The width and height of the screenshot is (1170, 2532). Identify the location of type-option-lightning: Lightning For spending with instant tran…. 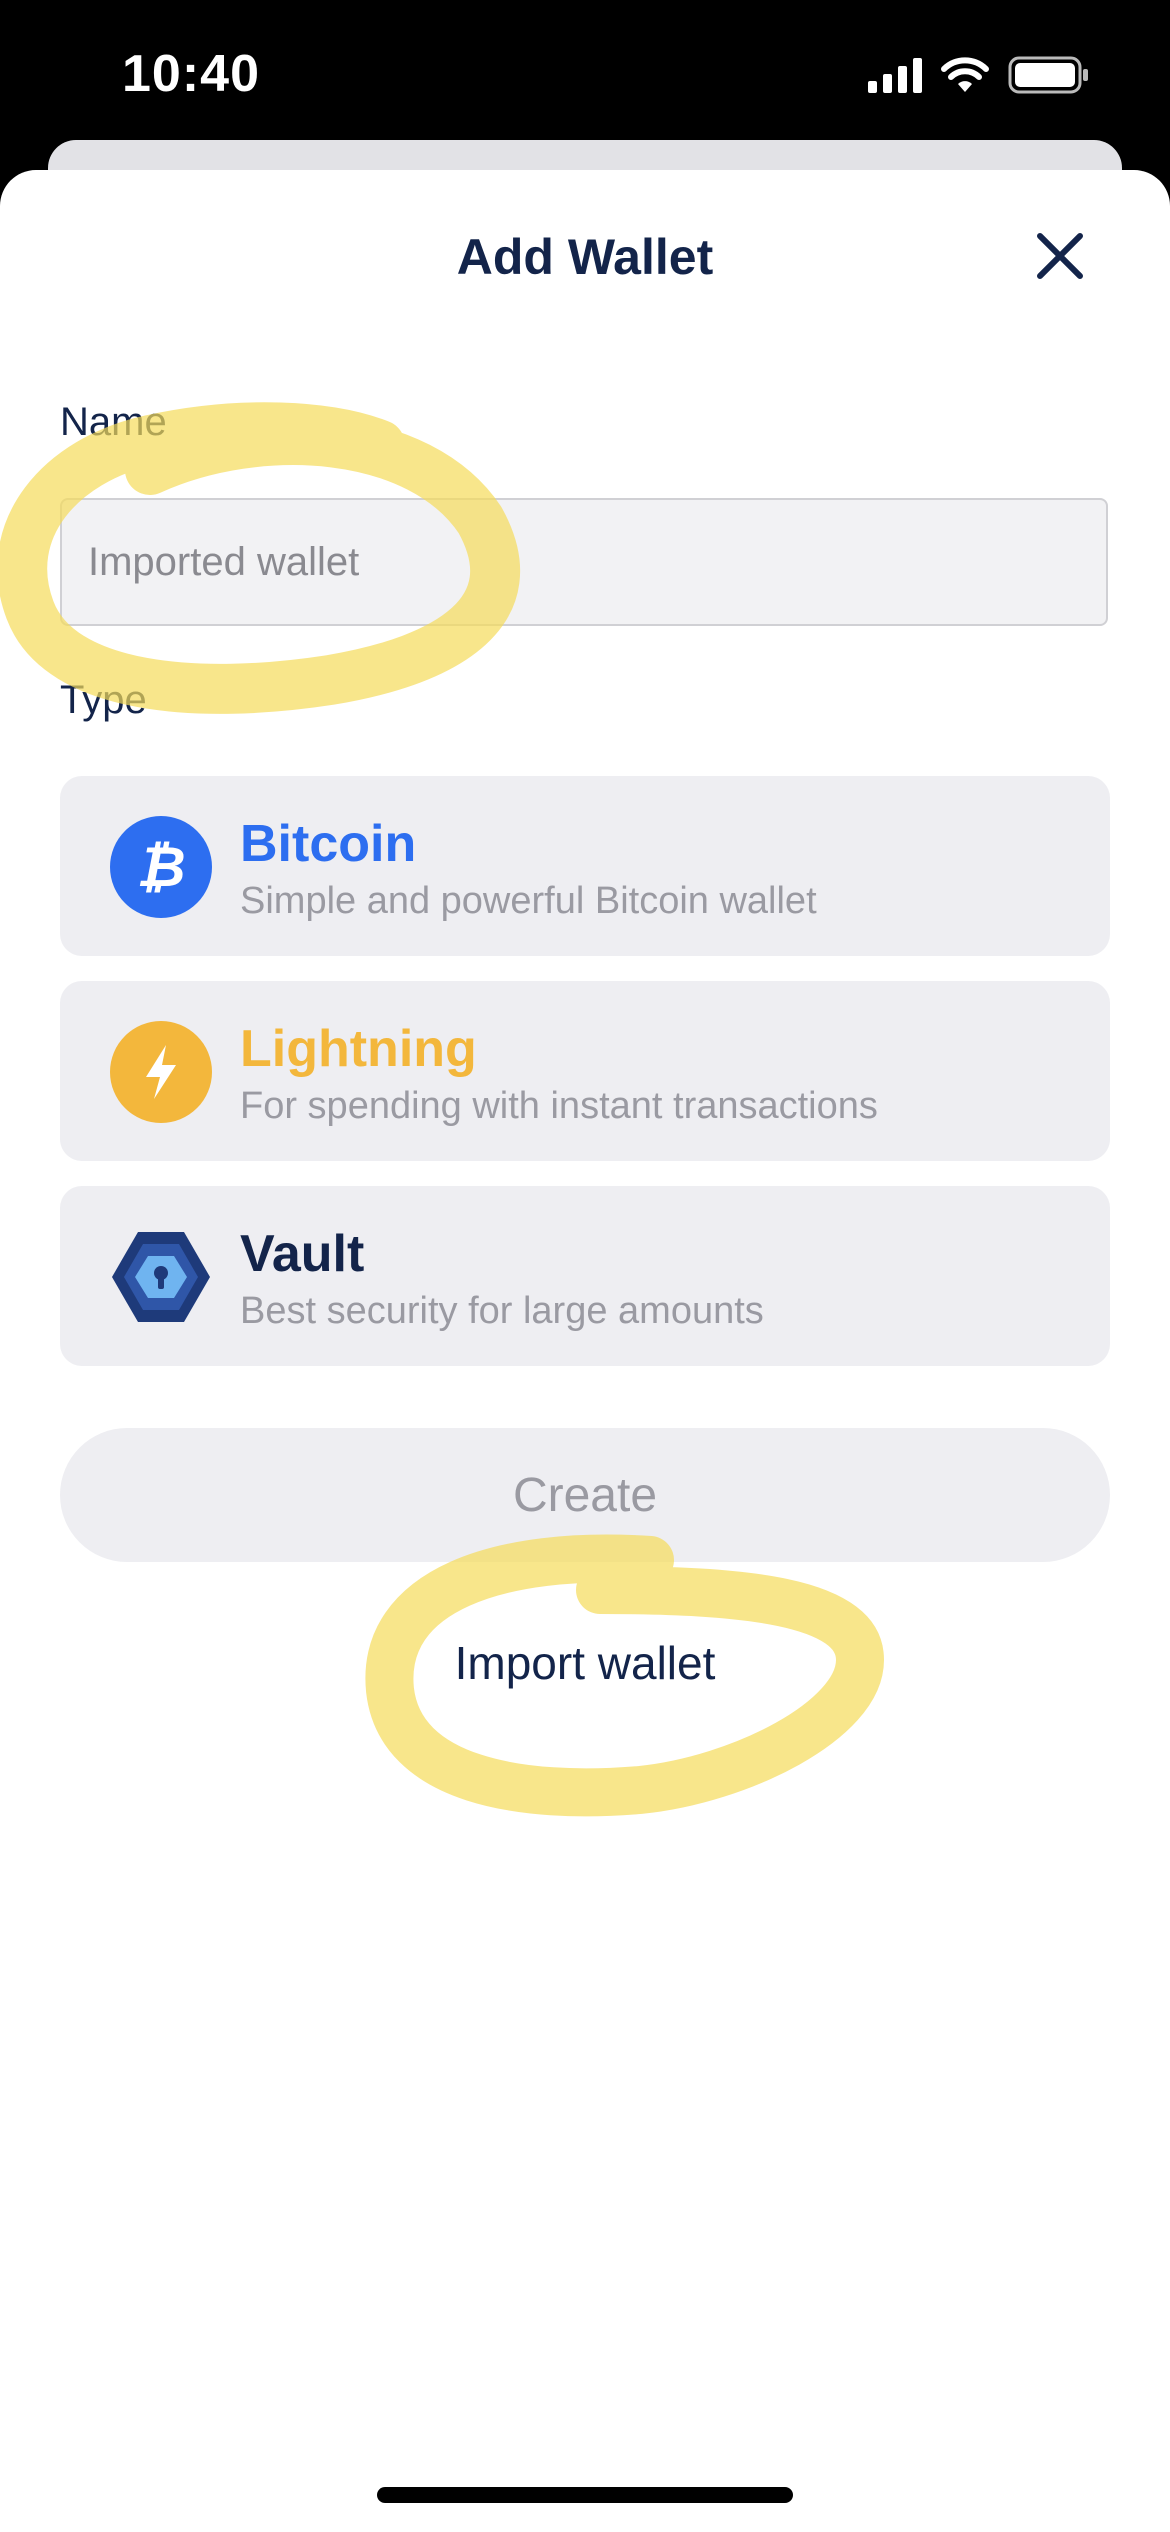
(585, 1071).